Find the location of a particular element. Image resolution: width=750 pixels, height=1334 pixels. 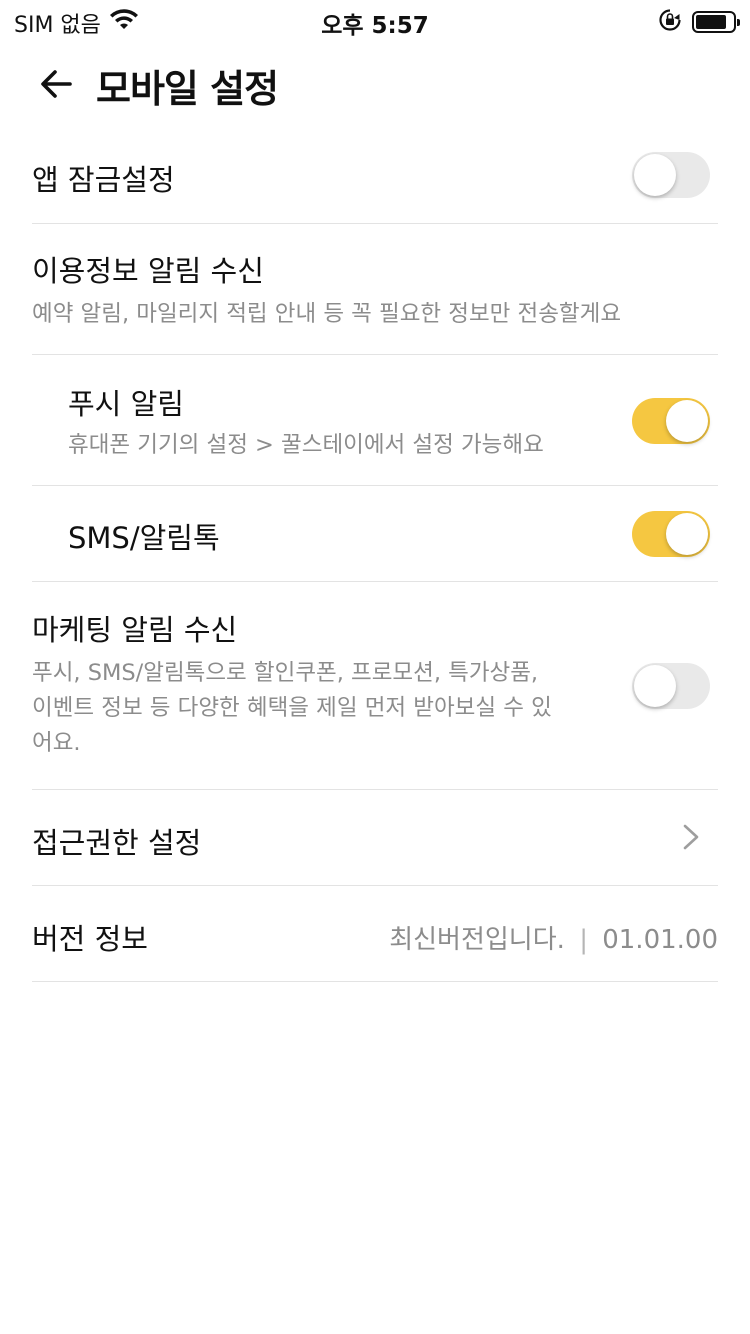

page-title: 모바일 설정 is located at coordinates (187, 89).